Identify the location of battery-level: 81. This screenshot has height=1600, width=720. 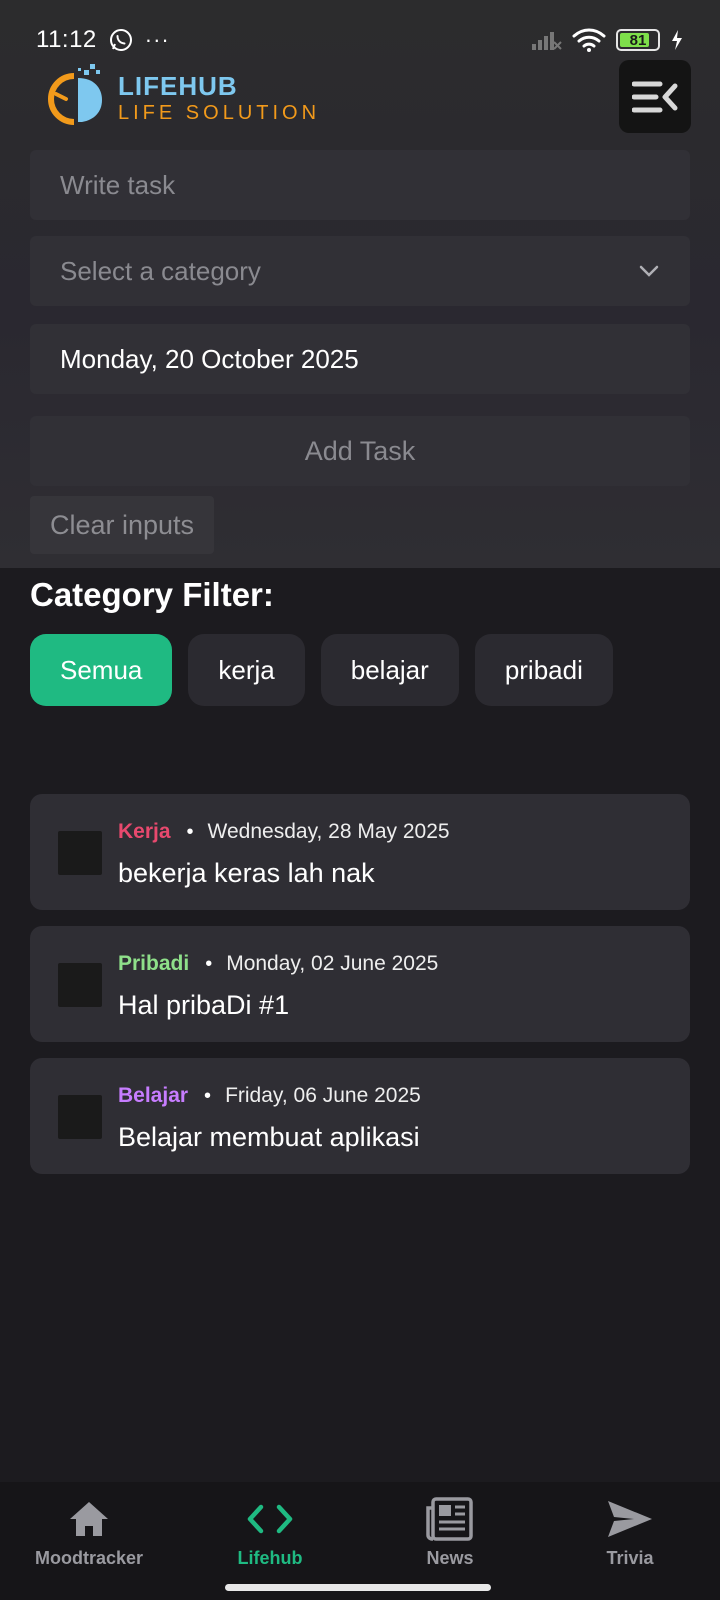
(638, 40).